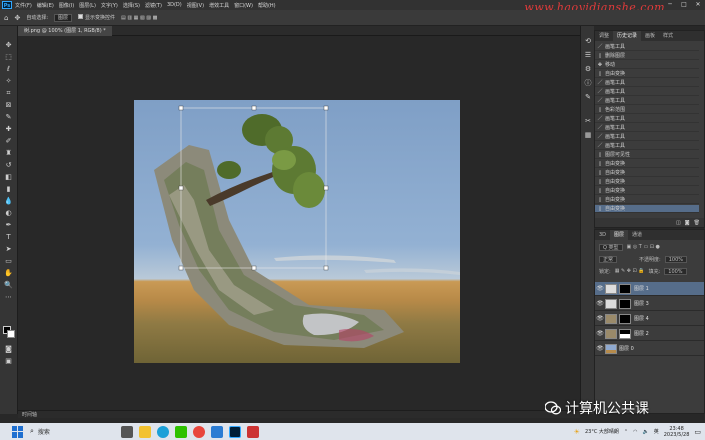 This screenshot has height=440, width=705. I want to click on taskbar-search: 搜索, so click(78, 431).